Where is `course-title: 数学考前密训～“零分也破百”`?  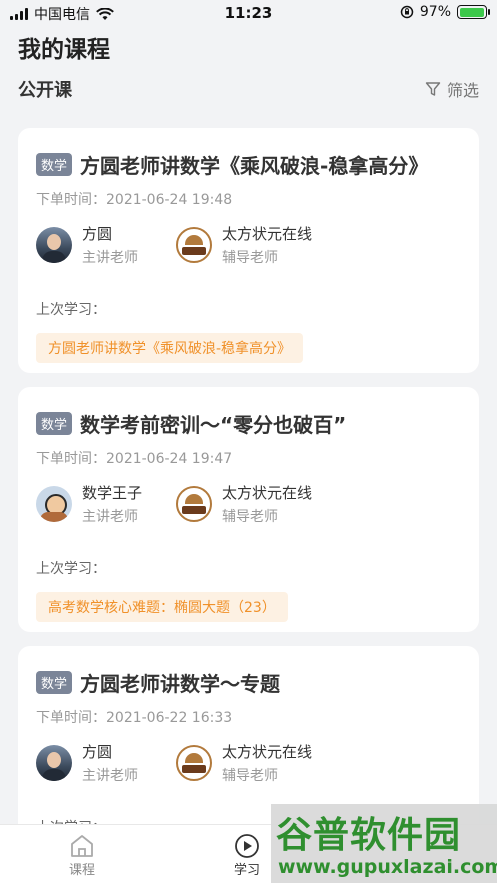
course-title: 数学考前密训～“零分也破百” is located at coordinates (213, 425).